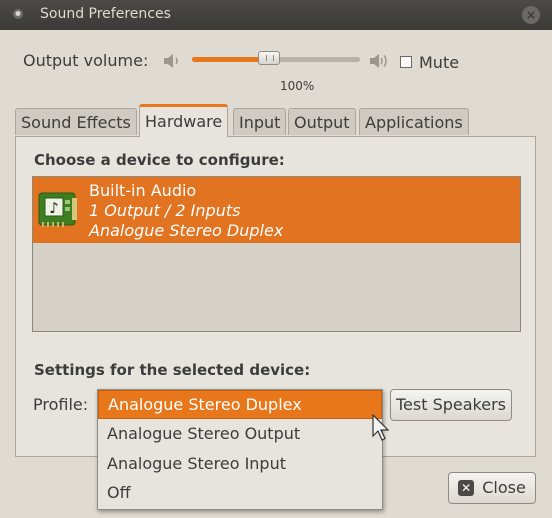 Image resolution: width=552 pixels, height=518 pixels. I want to click on speaker-high-icon, so click(378, 61).